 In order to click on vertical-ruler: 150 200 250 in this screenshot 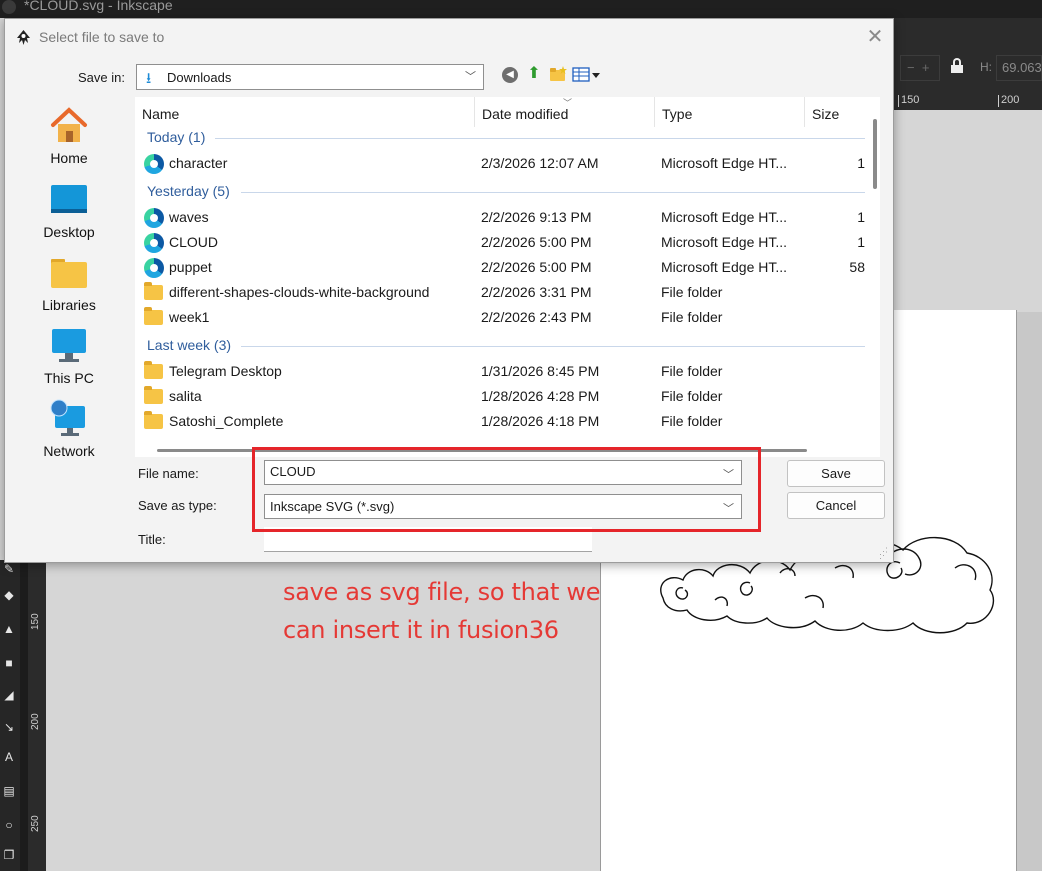, I will do `click(37, 715)`.